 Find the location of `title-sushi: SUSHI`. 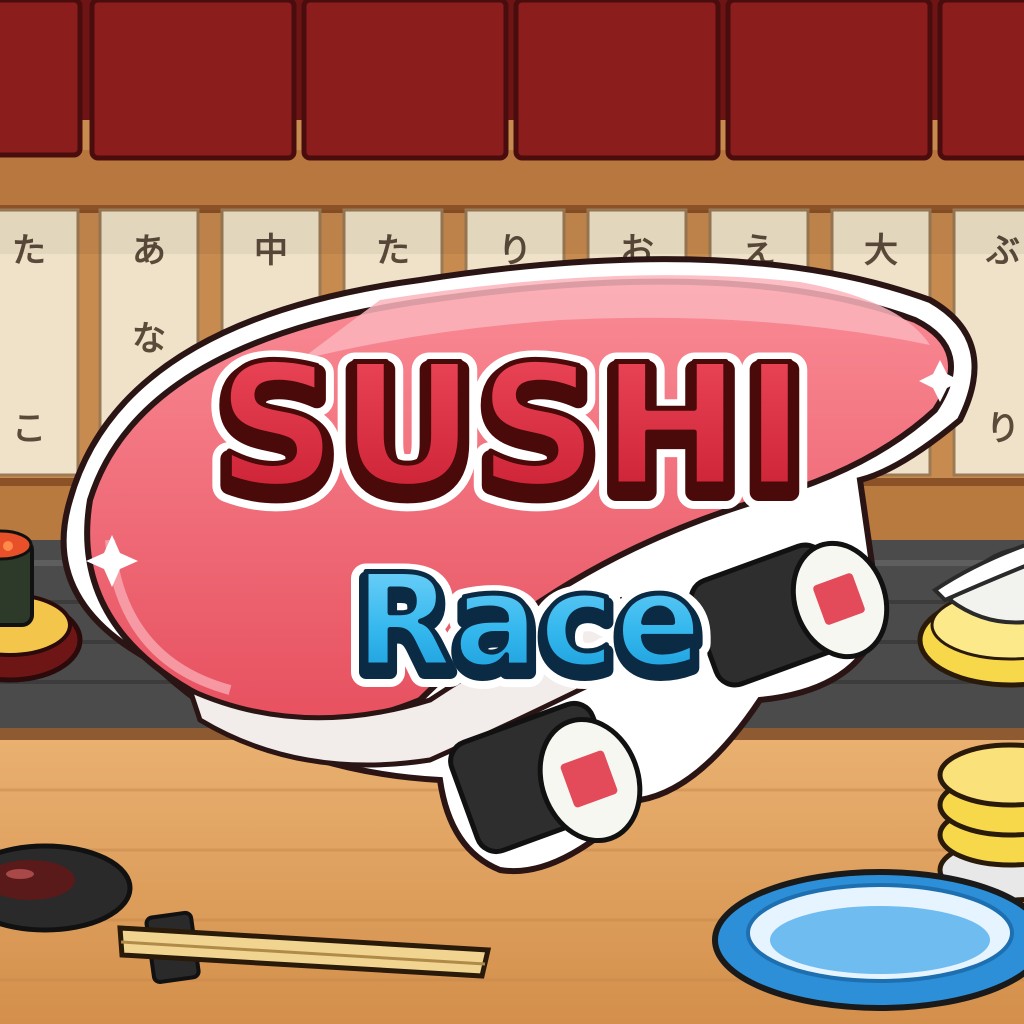

title-sushi: SUSHI is located at coordinates (512, 426).